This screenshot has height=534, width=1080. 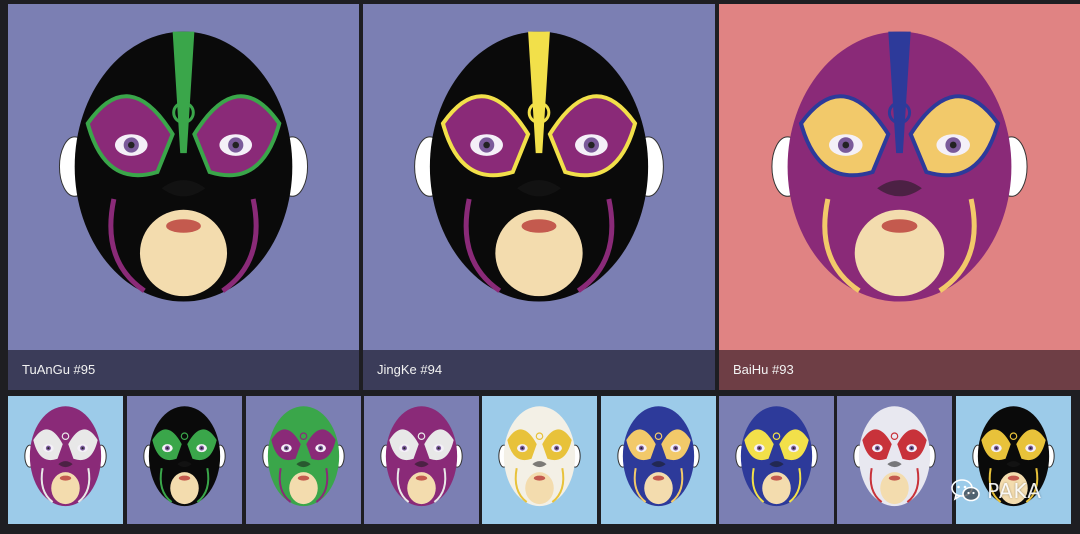 What do you see at coordinates (899, 370) in the screenshot?
I see `mask-caption: BaiHu #93` at bounding box center [899, 370].